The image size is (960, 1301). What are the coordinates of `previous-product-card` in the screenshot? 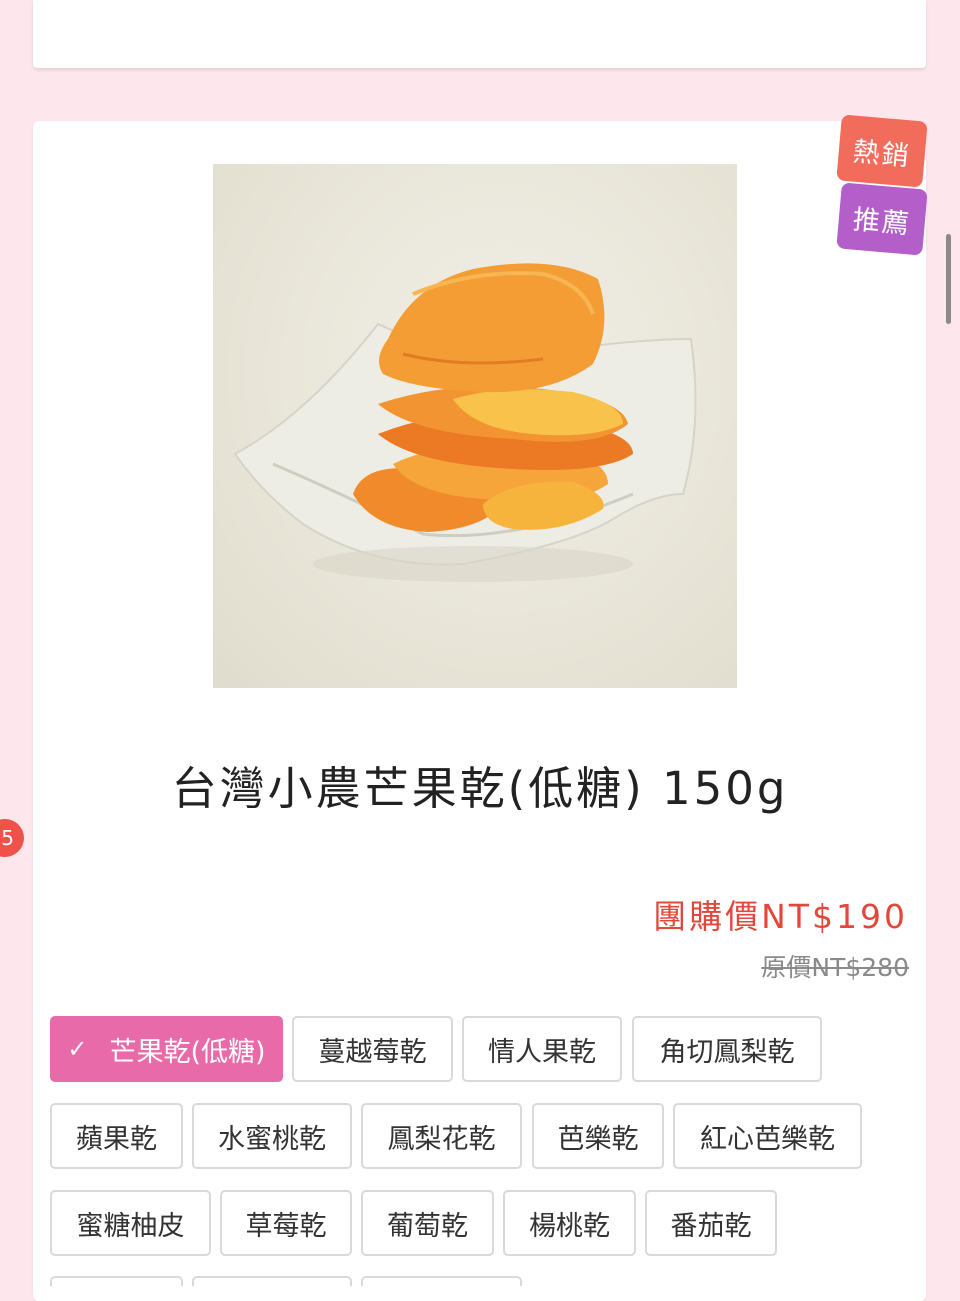 It's located at (479, 34).